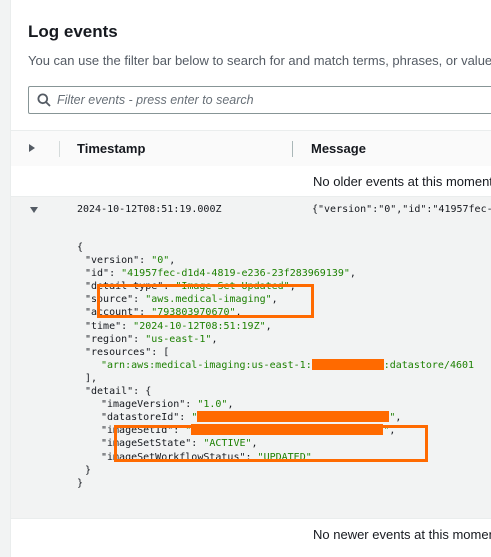 The height and width of the screenshot is (557, 491). Describe the element at coordinates (111, 148) in the screenshot. I see `column-header-timestamp: Timestamp` at that location.